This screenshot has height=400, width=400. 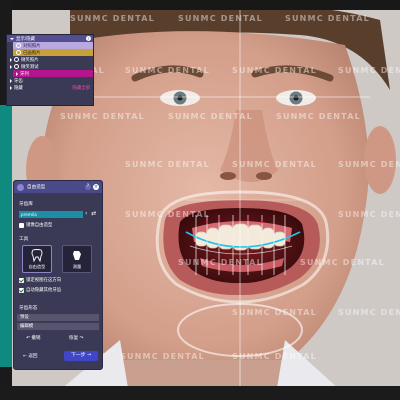 I want to click on restore-button: 恢复 ↷, so click(x=76, y=338).